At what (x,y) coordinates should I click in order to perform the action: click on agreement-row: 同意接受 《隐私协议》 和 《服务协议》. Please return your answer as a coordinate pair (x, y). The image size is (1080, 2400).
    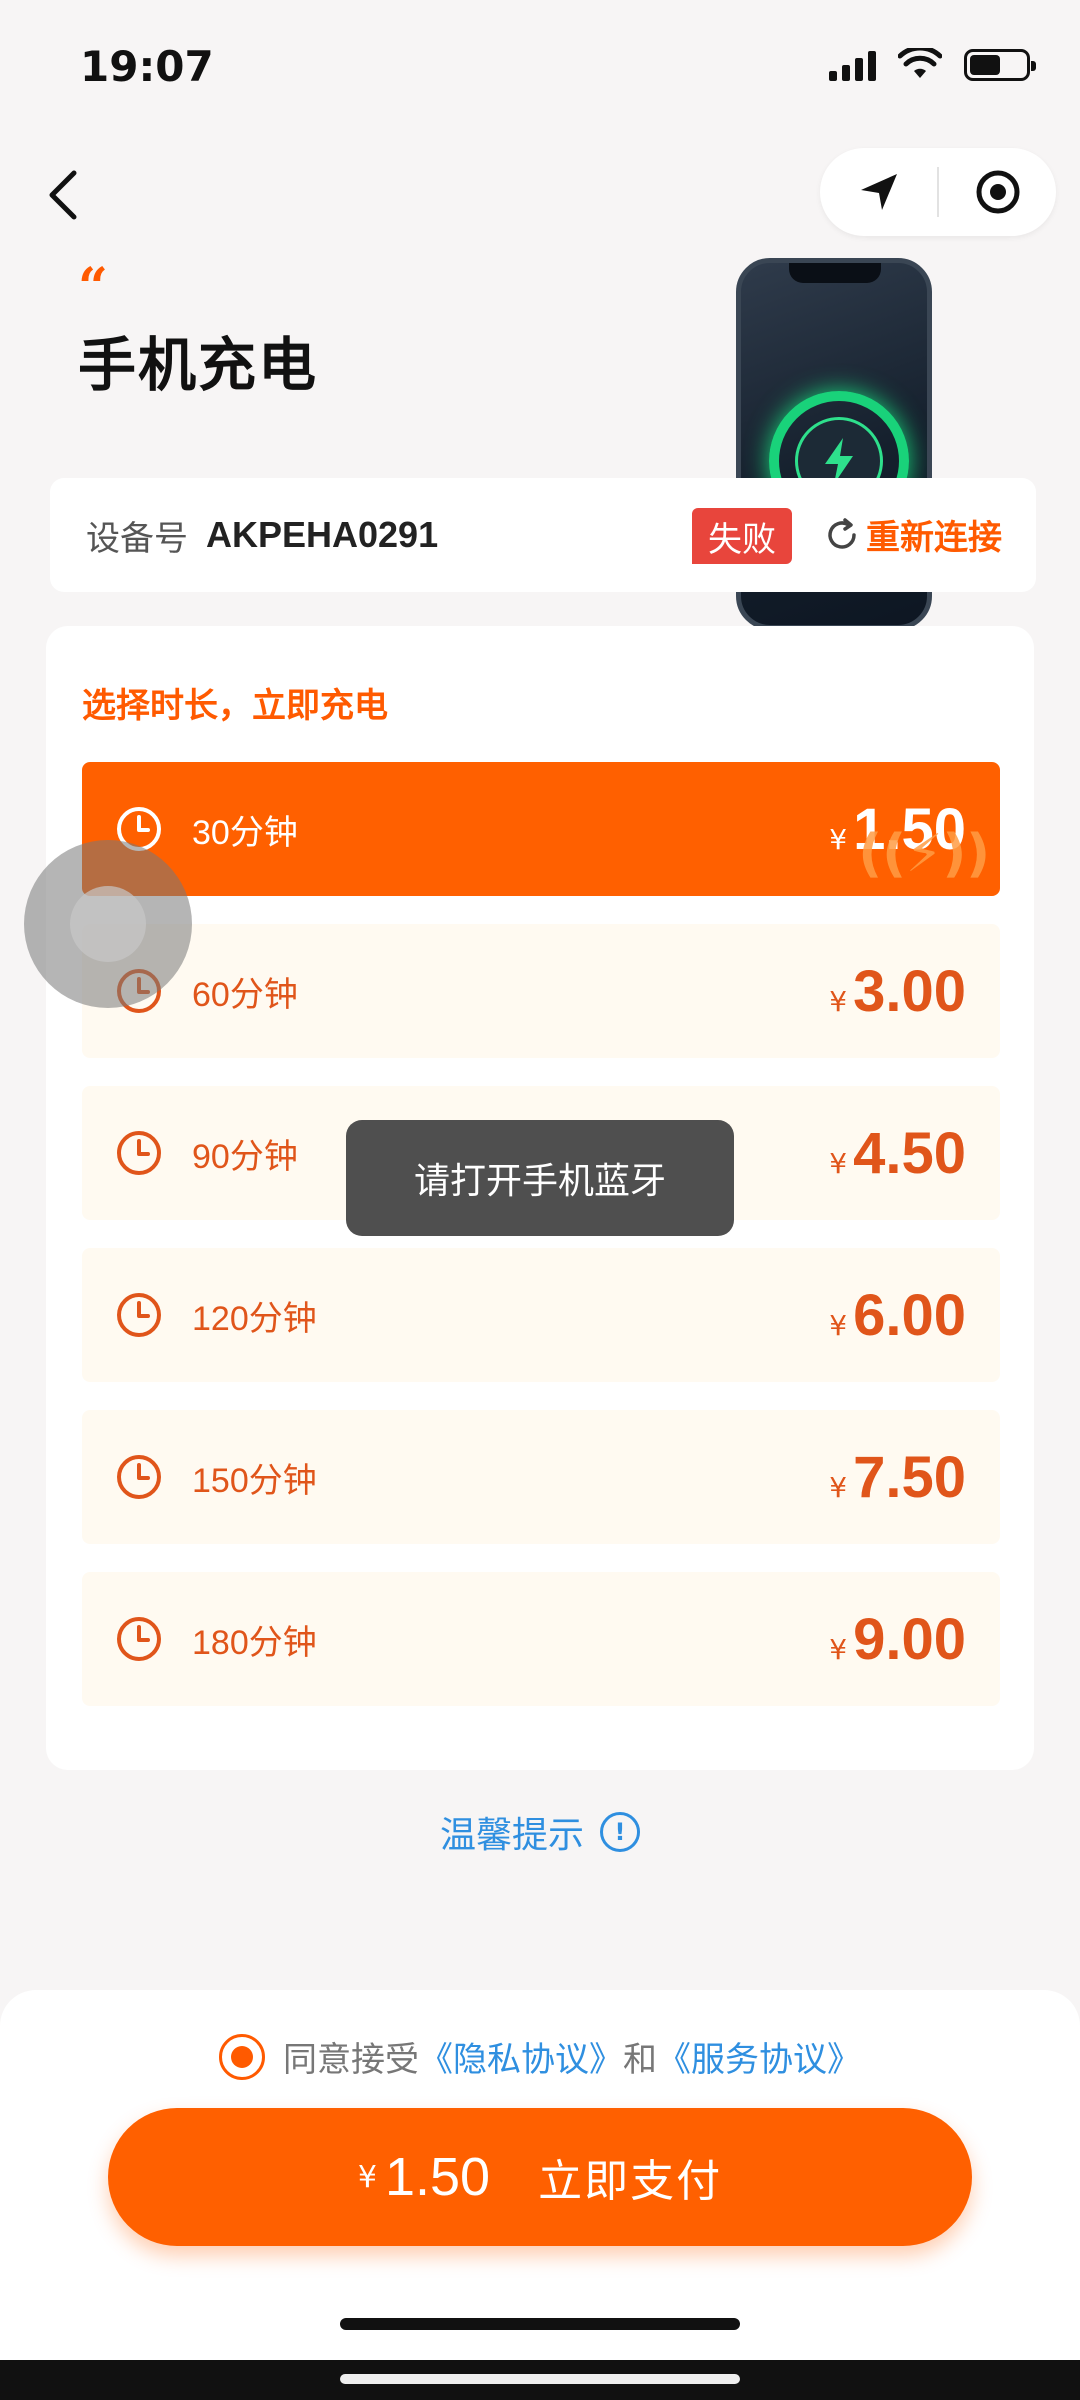
    Looking at the image, I should click on (540, 2056).